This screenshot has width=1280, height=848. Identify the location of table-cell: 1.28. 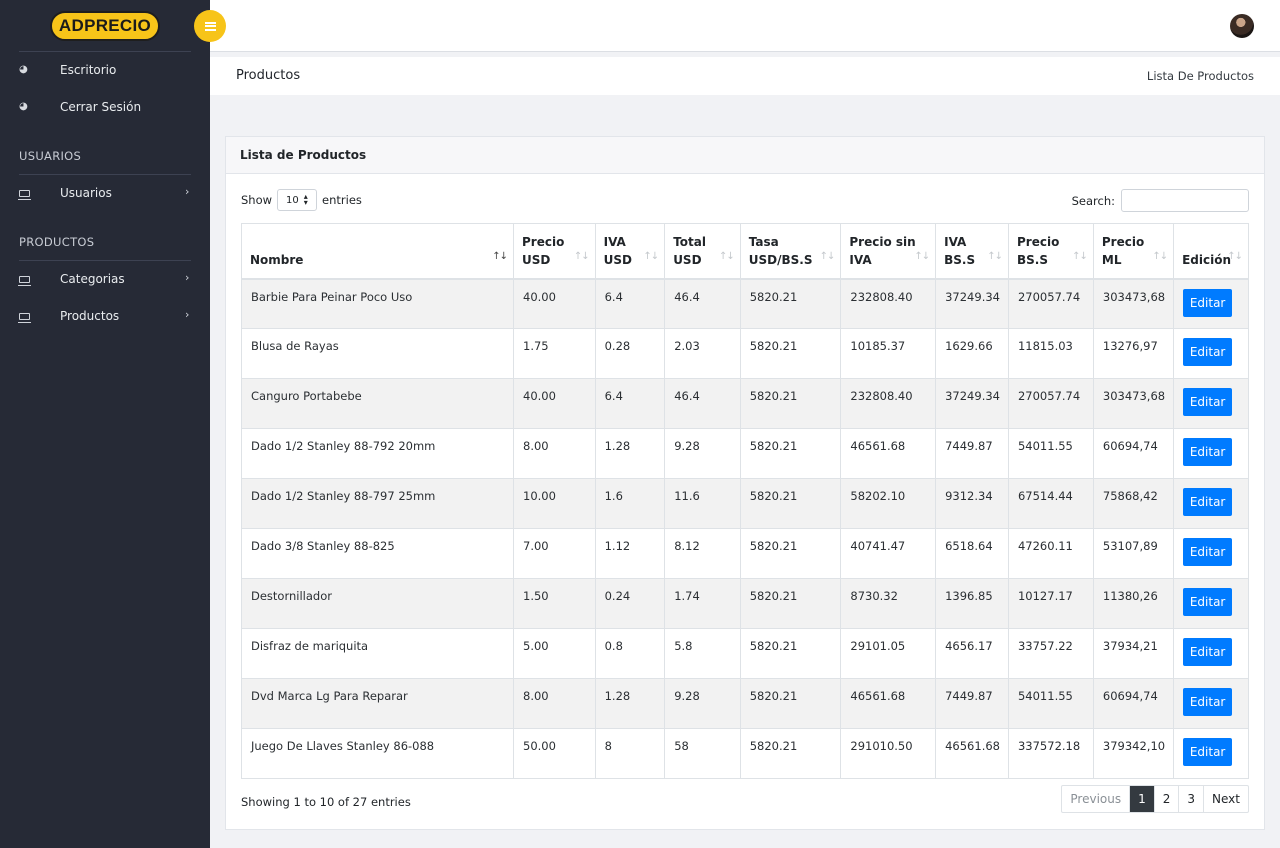
(630, 703).